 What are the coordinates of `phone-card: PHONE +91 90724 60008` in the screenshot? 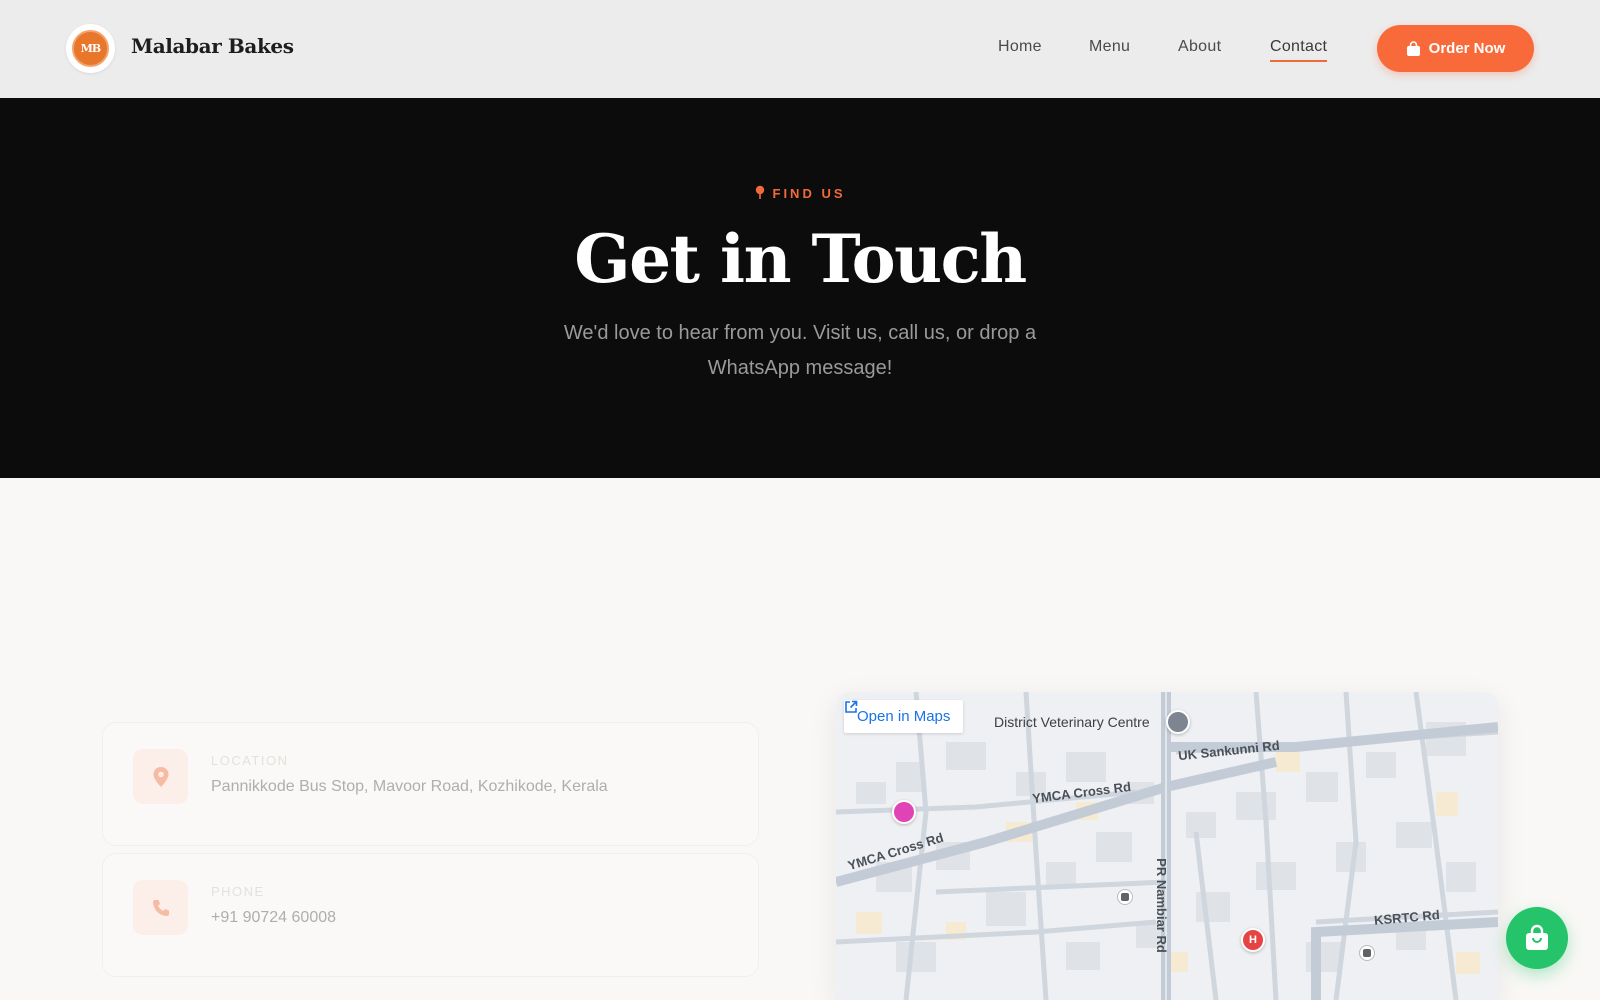 It's located at (430, 915).